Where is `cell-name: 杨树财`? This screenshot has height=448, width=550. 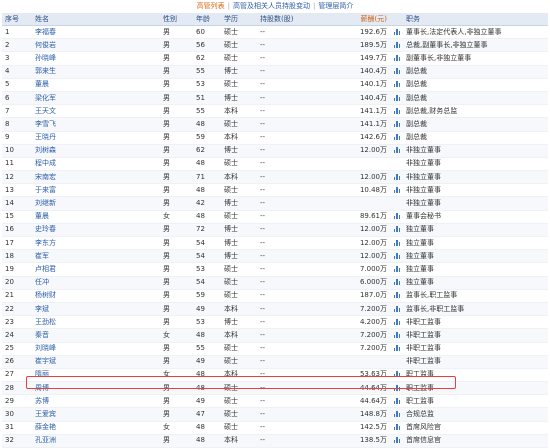
cell-name: 杨树财 is located at coordinates (96, 296).